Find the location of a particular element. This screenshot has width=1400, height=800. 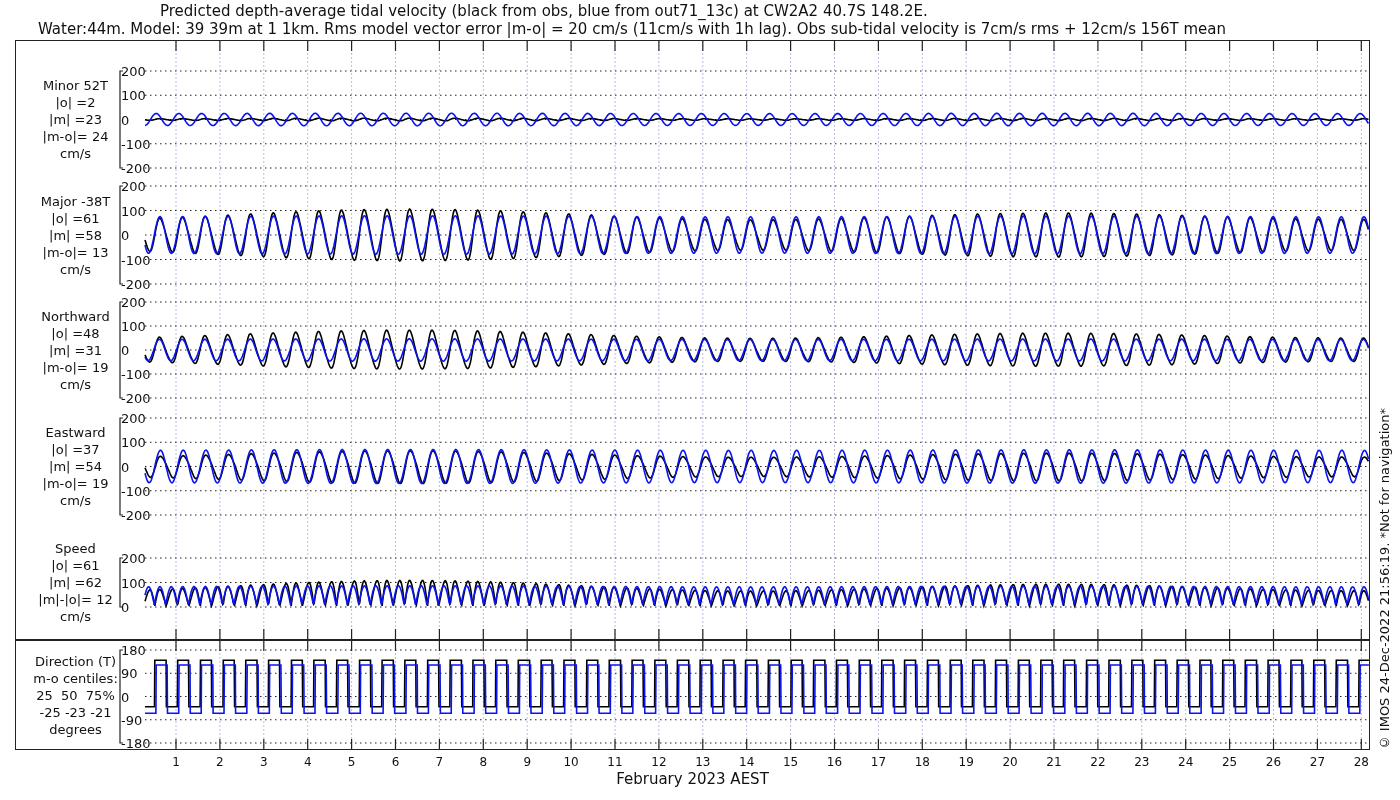

axis-tick-label: 16 is located at coordinates (834, 762).